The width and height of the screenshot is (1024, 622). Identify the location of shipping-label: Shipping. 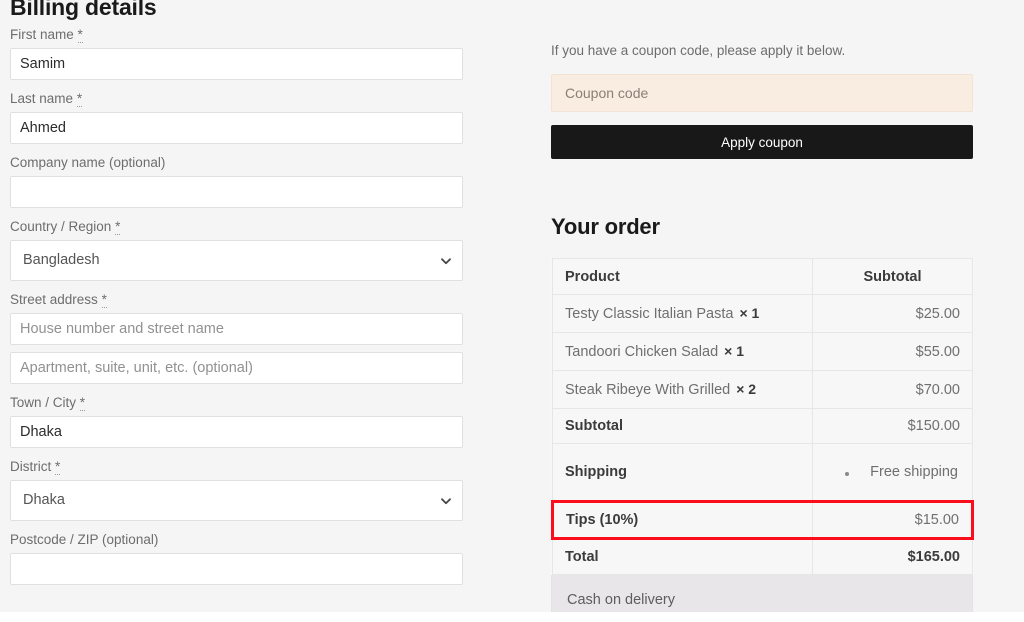
(682, 472).